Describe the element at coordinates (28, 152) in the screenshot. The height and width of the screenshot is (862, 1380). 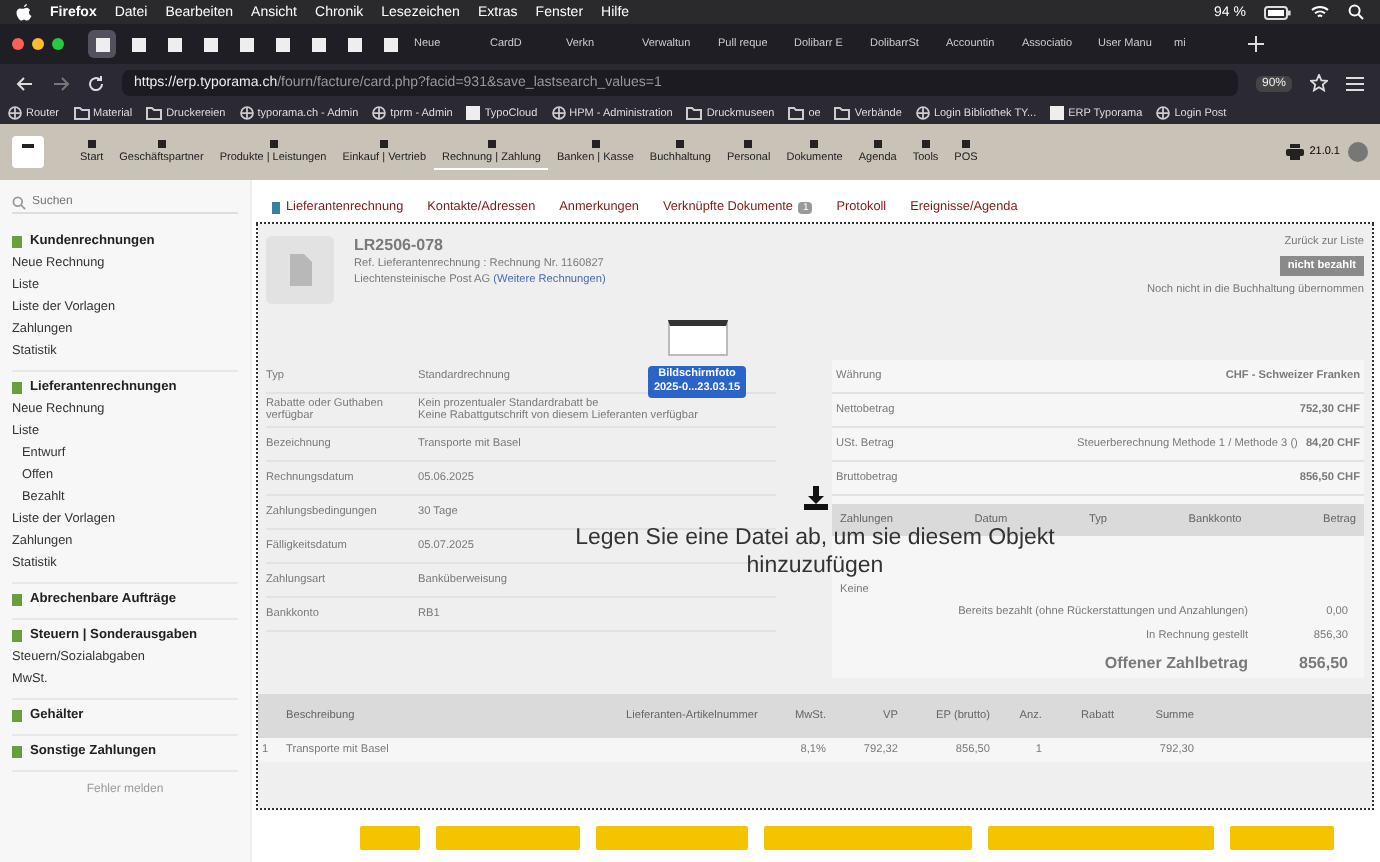
I see `logo-icon` at that location.